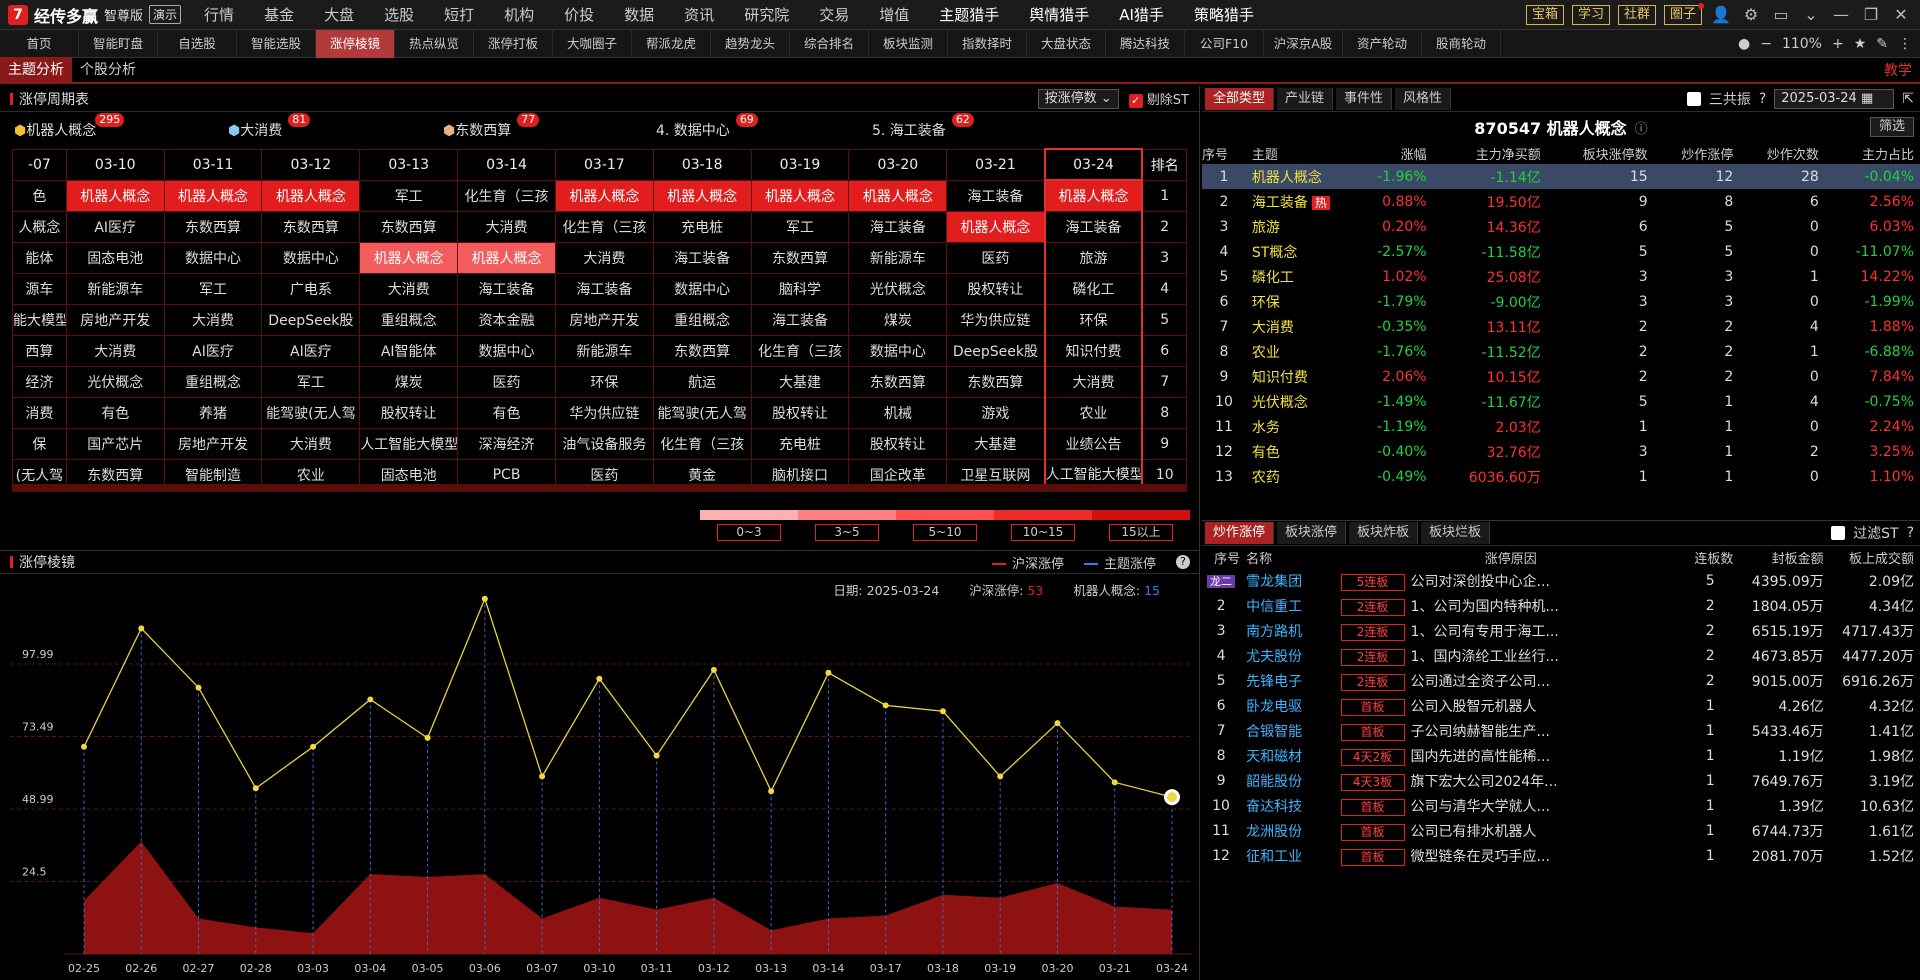 The width and height of the screenshot is (1920, 980). What do you see at coordinates (39, 226) in the screenshot?
I see `grid-cell: 人概念` at bounding box center [39, 226].